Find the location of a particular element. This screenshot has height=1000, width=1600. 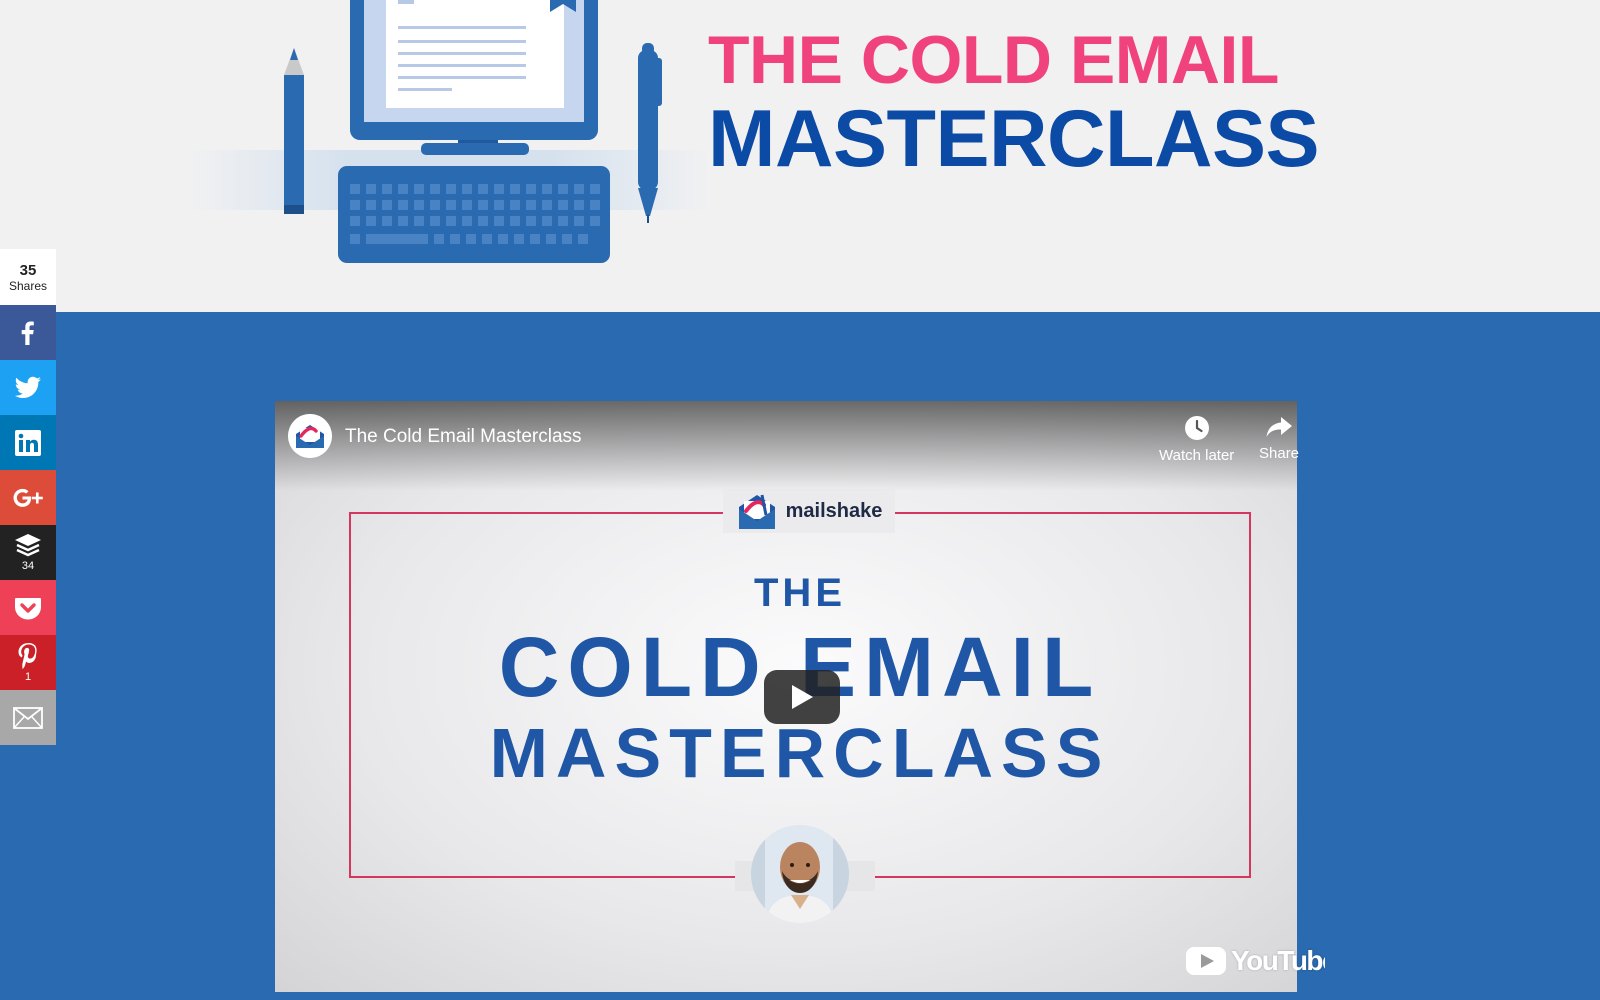

player-right-edge is located at coordinates (1311, 696).